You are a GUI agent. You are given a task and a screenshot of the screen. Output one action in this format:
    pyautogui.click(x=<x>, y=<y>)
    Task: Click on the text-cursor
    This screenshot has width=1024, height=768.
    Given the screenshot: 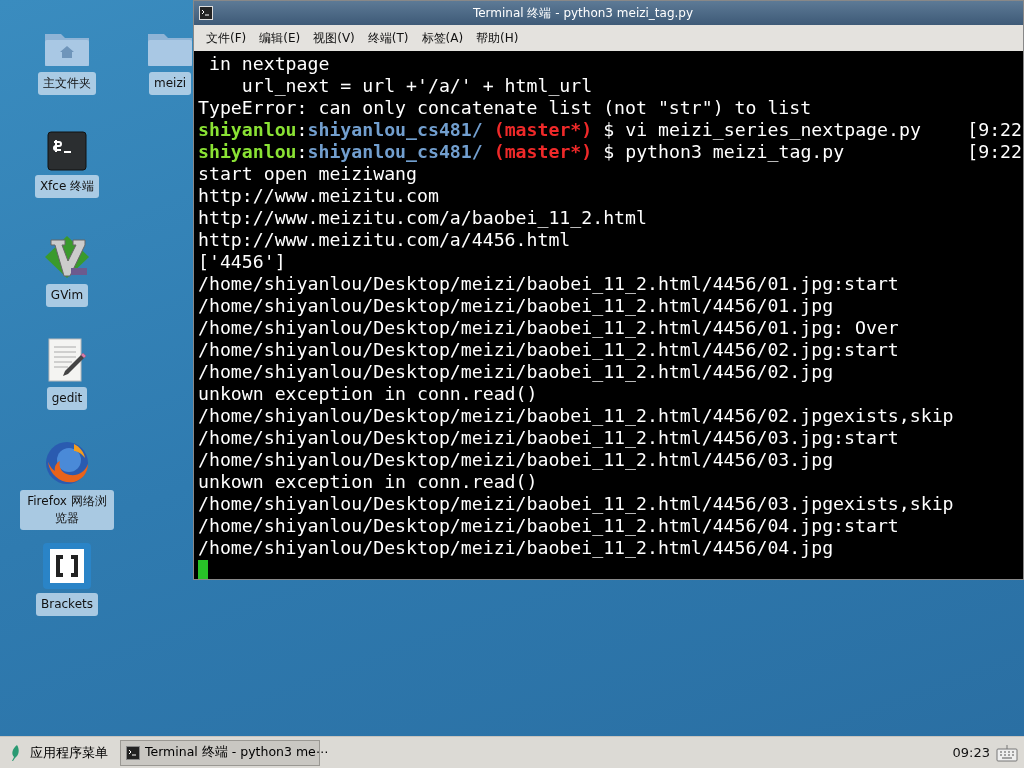 What is the action you would take?
    pyautogui.click(x=203, y=569)
    